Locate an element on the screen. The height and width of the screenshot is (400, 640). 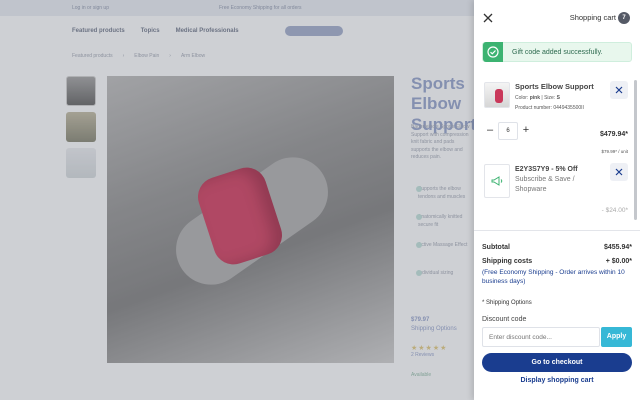
subtotal-row: Subtotal $455.94* is located at coordinates (557, 247).